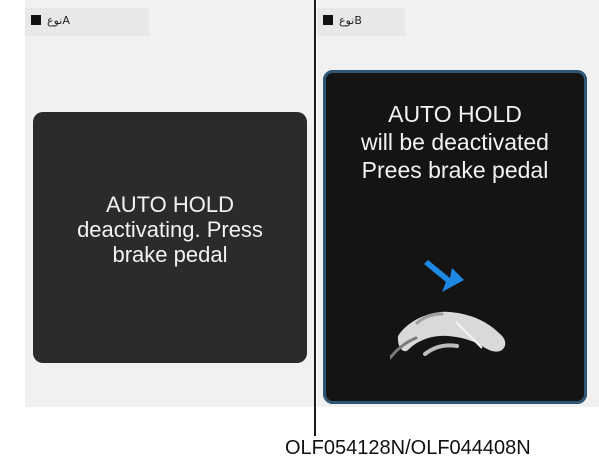 The height and width of the screenshot is (460, 599). Describe the element at coordinates (87, 22) in the screenshot. I see `type-a-tab: نوعA` at that location.